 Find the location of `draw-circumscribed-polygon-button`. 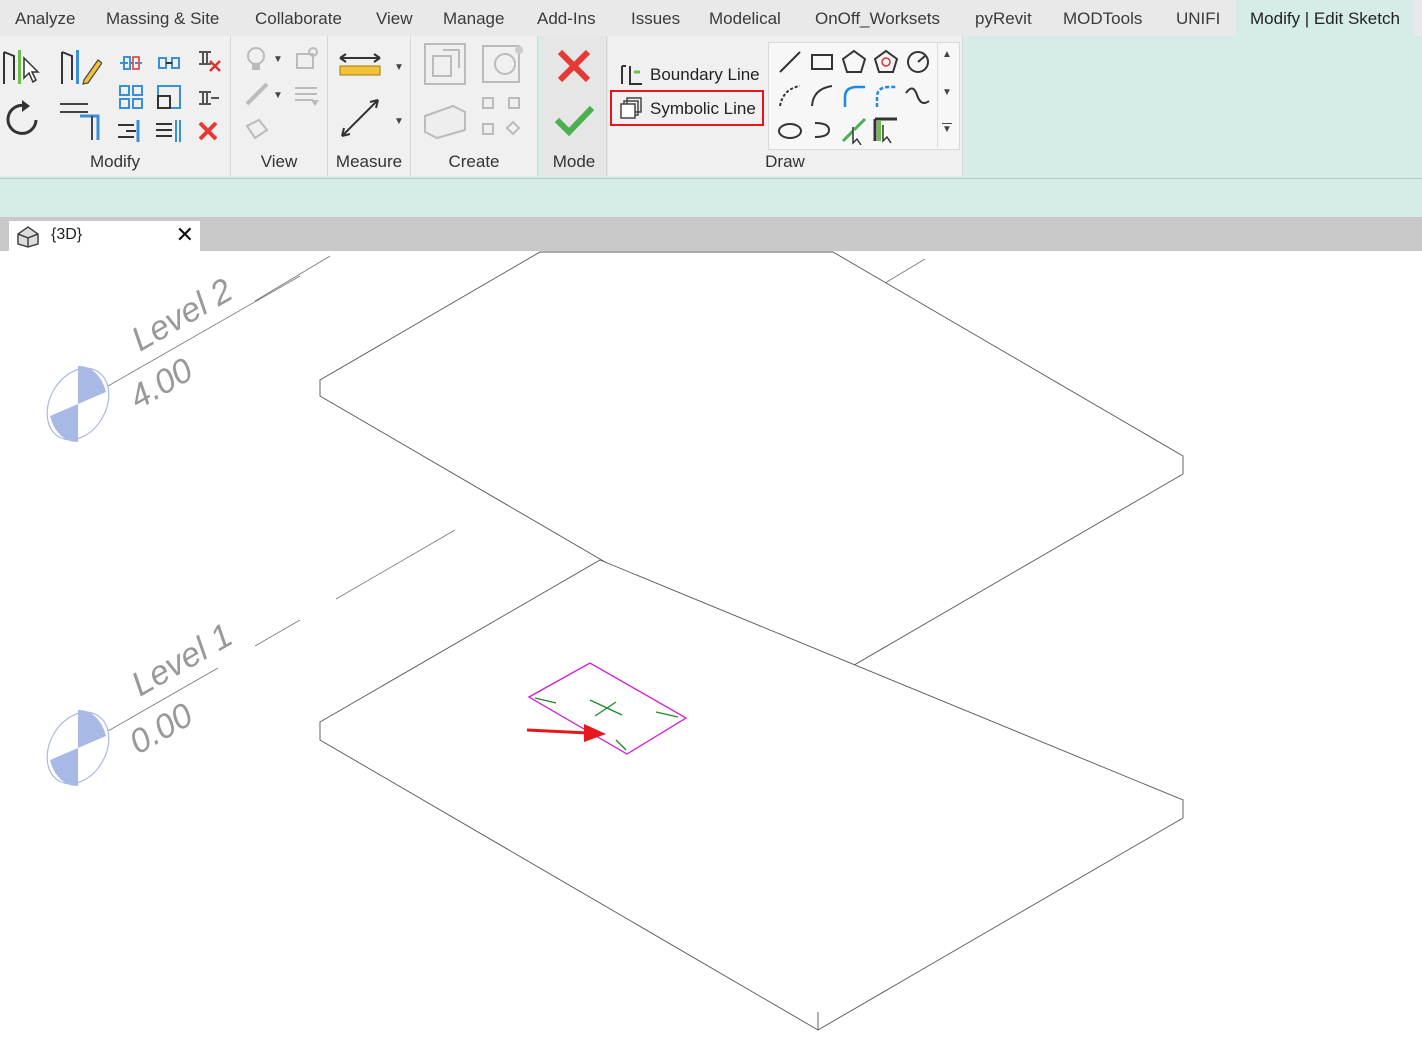

draw-circumscribed-polygon-button is located at coordinates (886, 62).